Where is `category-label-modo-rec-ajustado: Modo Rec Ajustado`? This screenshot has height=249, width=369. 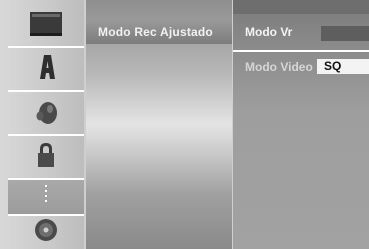
category-label-modo-rec-ajustado: Modo Rec Ajustado is located at coordinates (155, 32).